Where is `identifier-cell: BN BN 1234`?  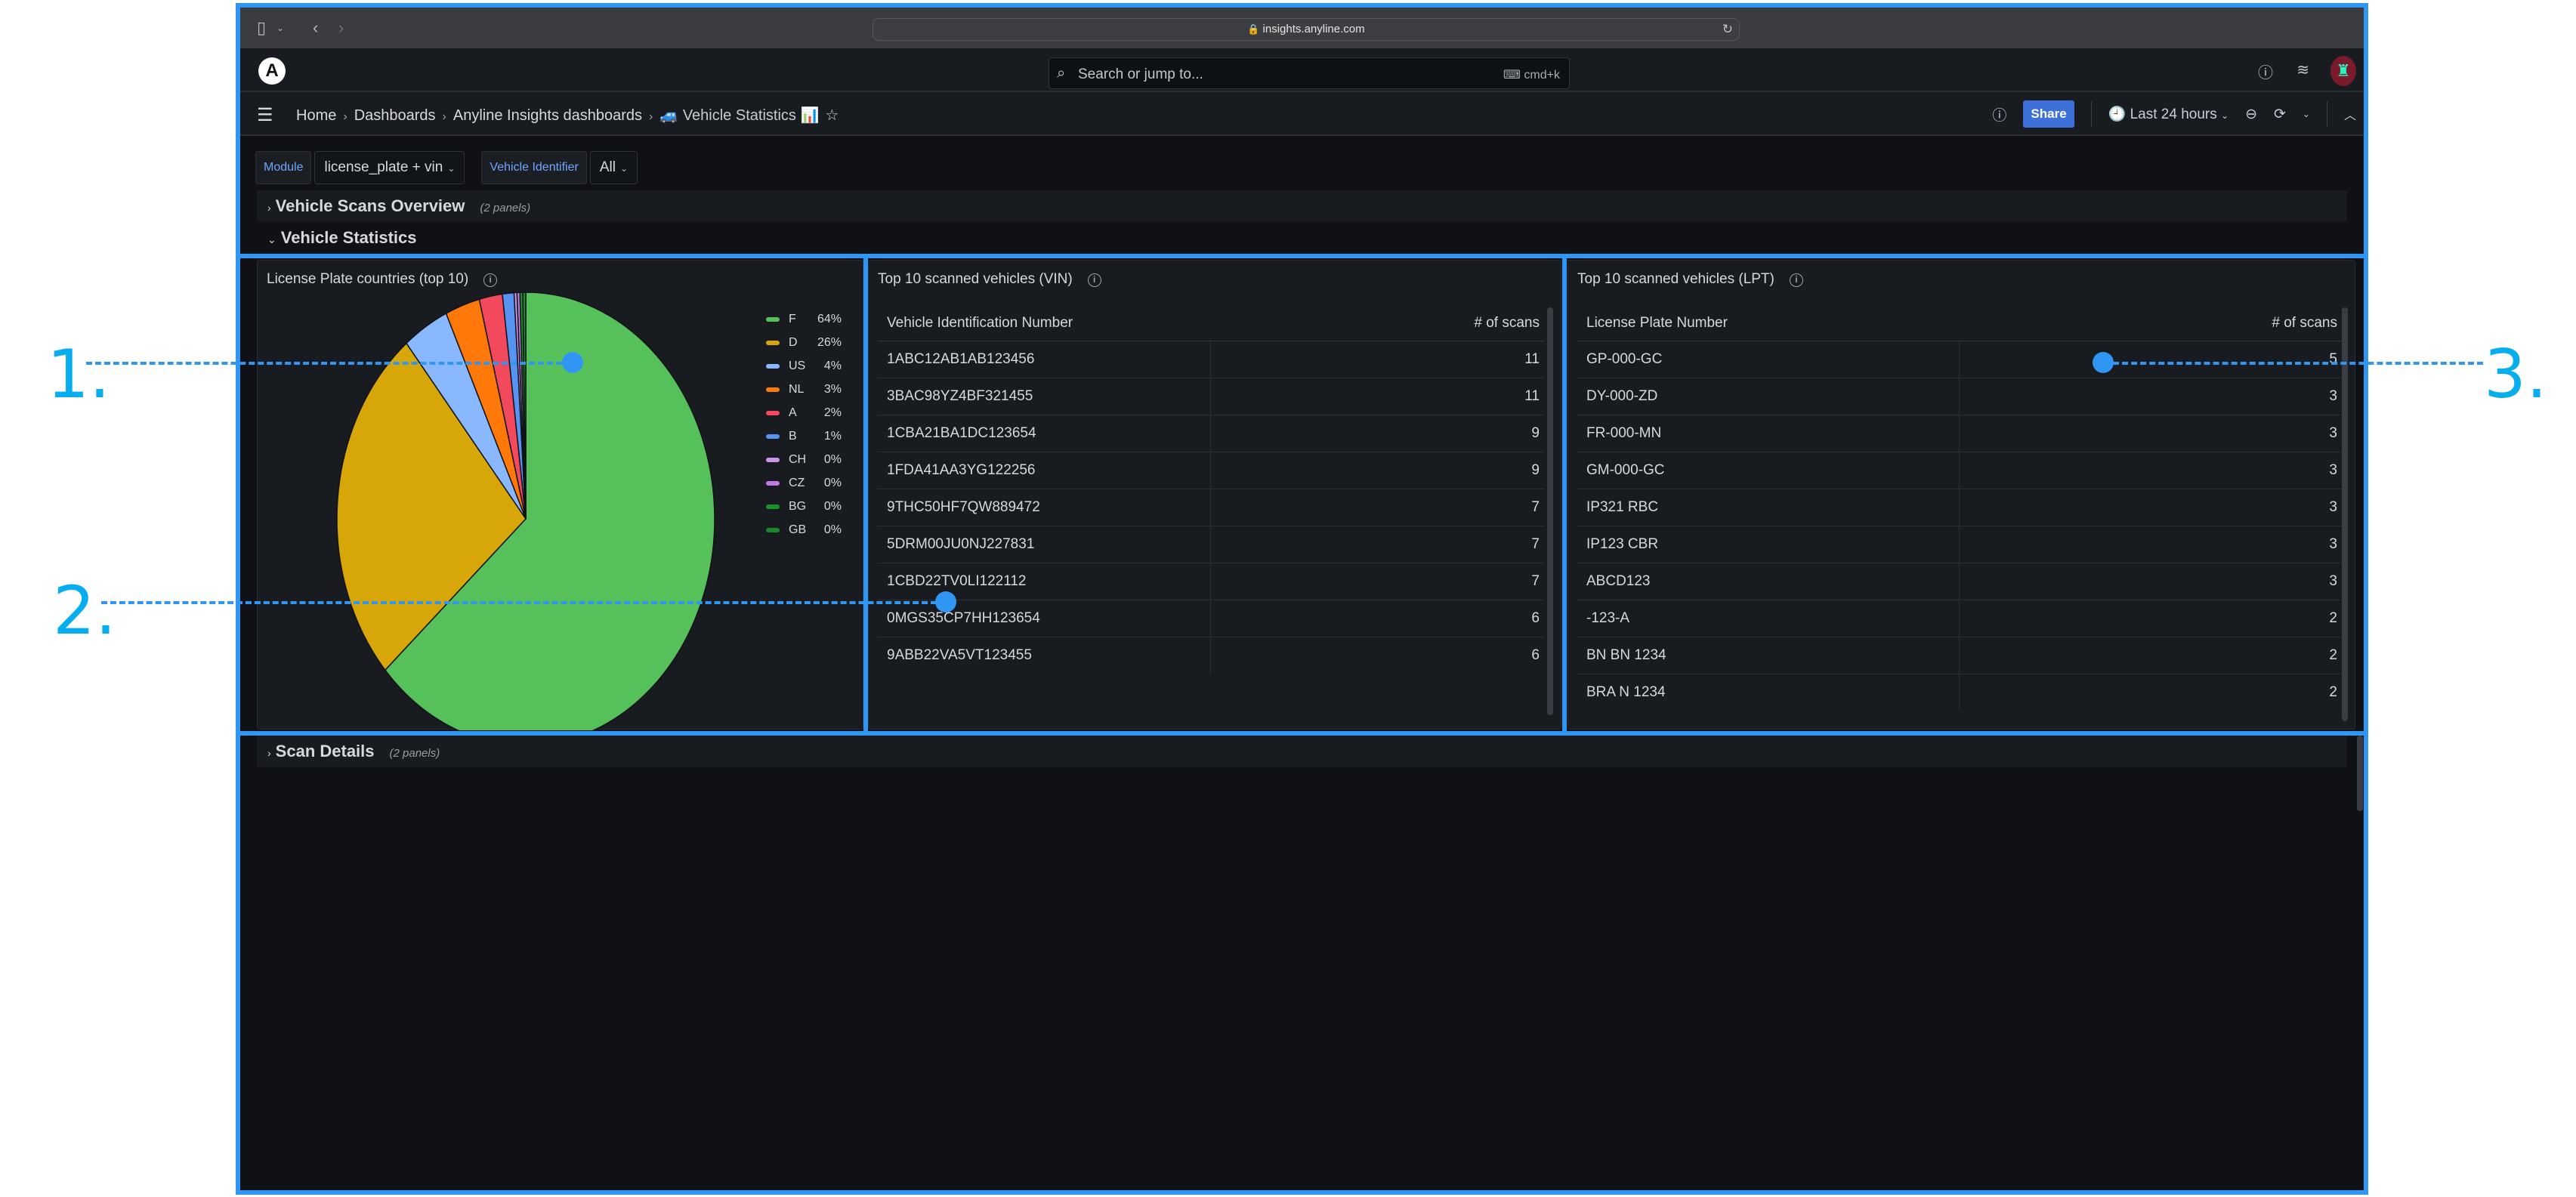 identifier-cell: BN BN 1234 is located at coordinates (1768, 655).